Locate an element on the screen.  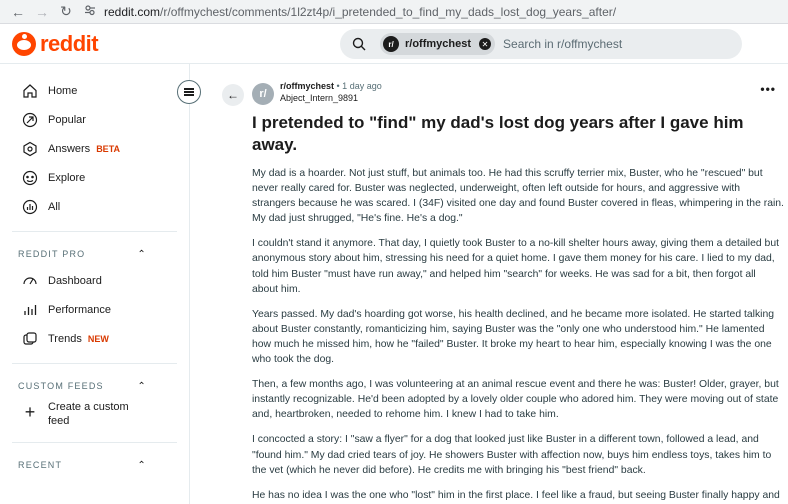
forward-arrow-icon: → is located at coordinates (42, 12).